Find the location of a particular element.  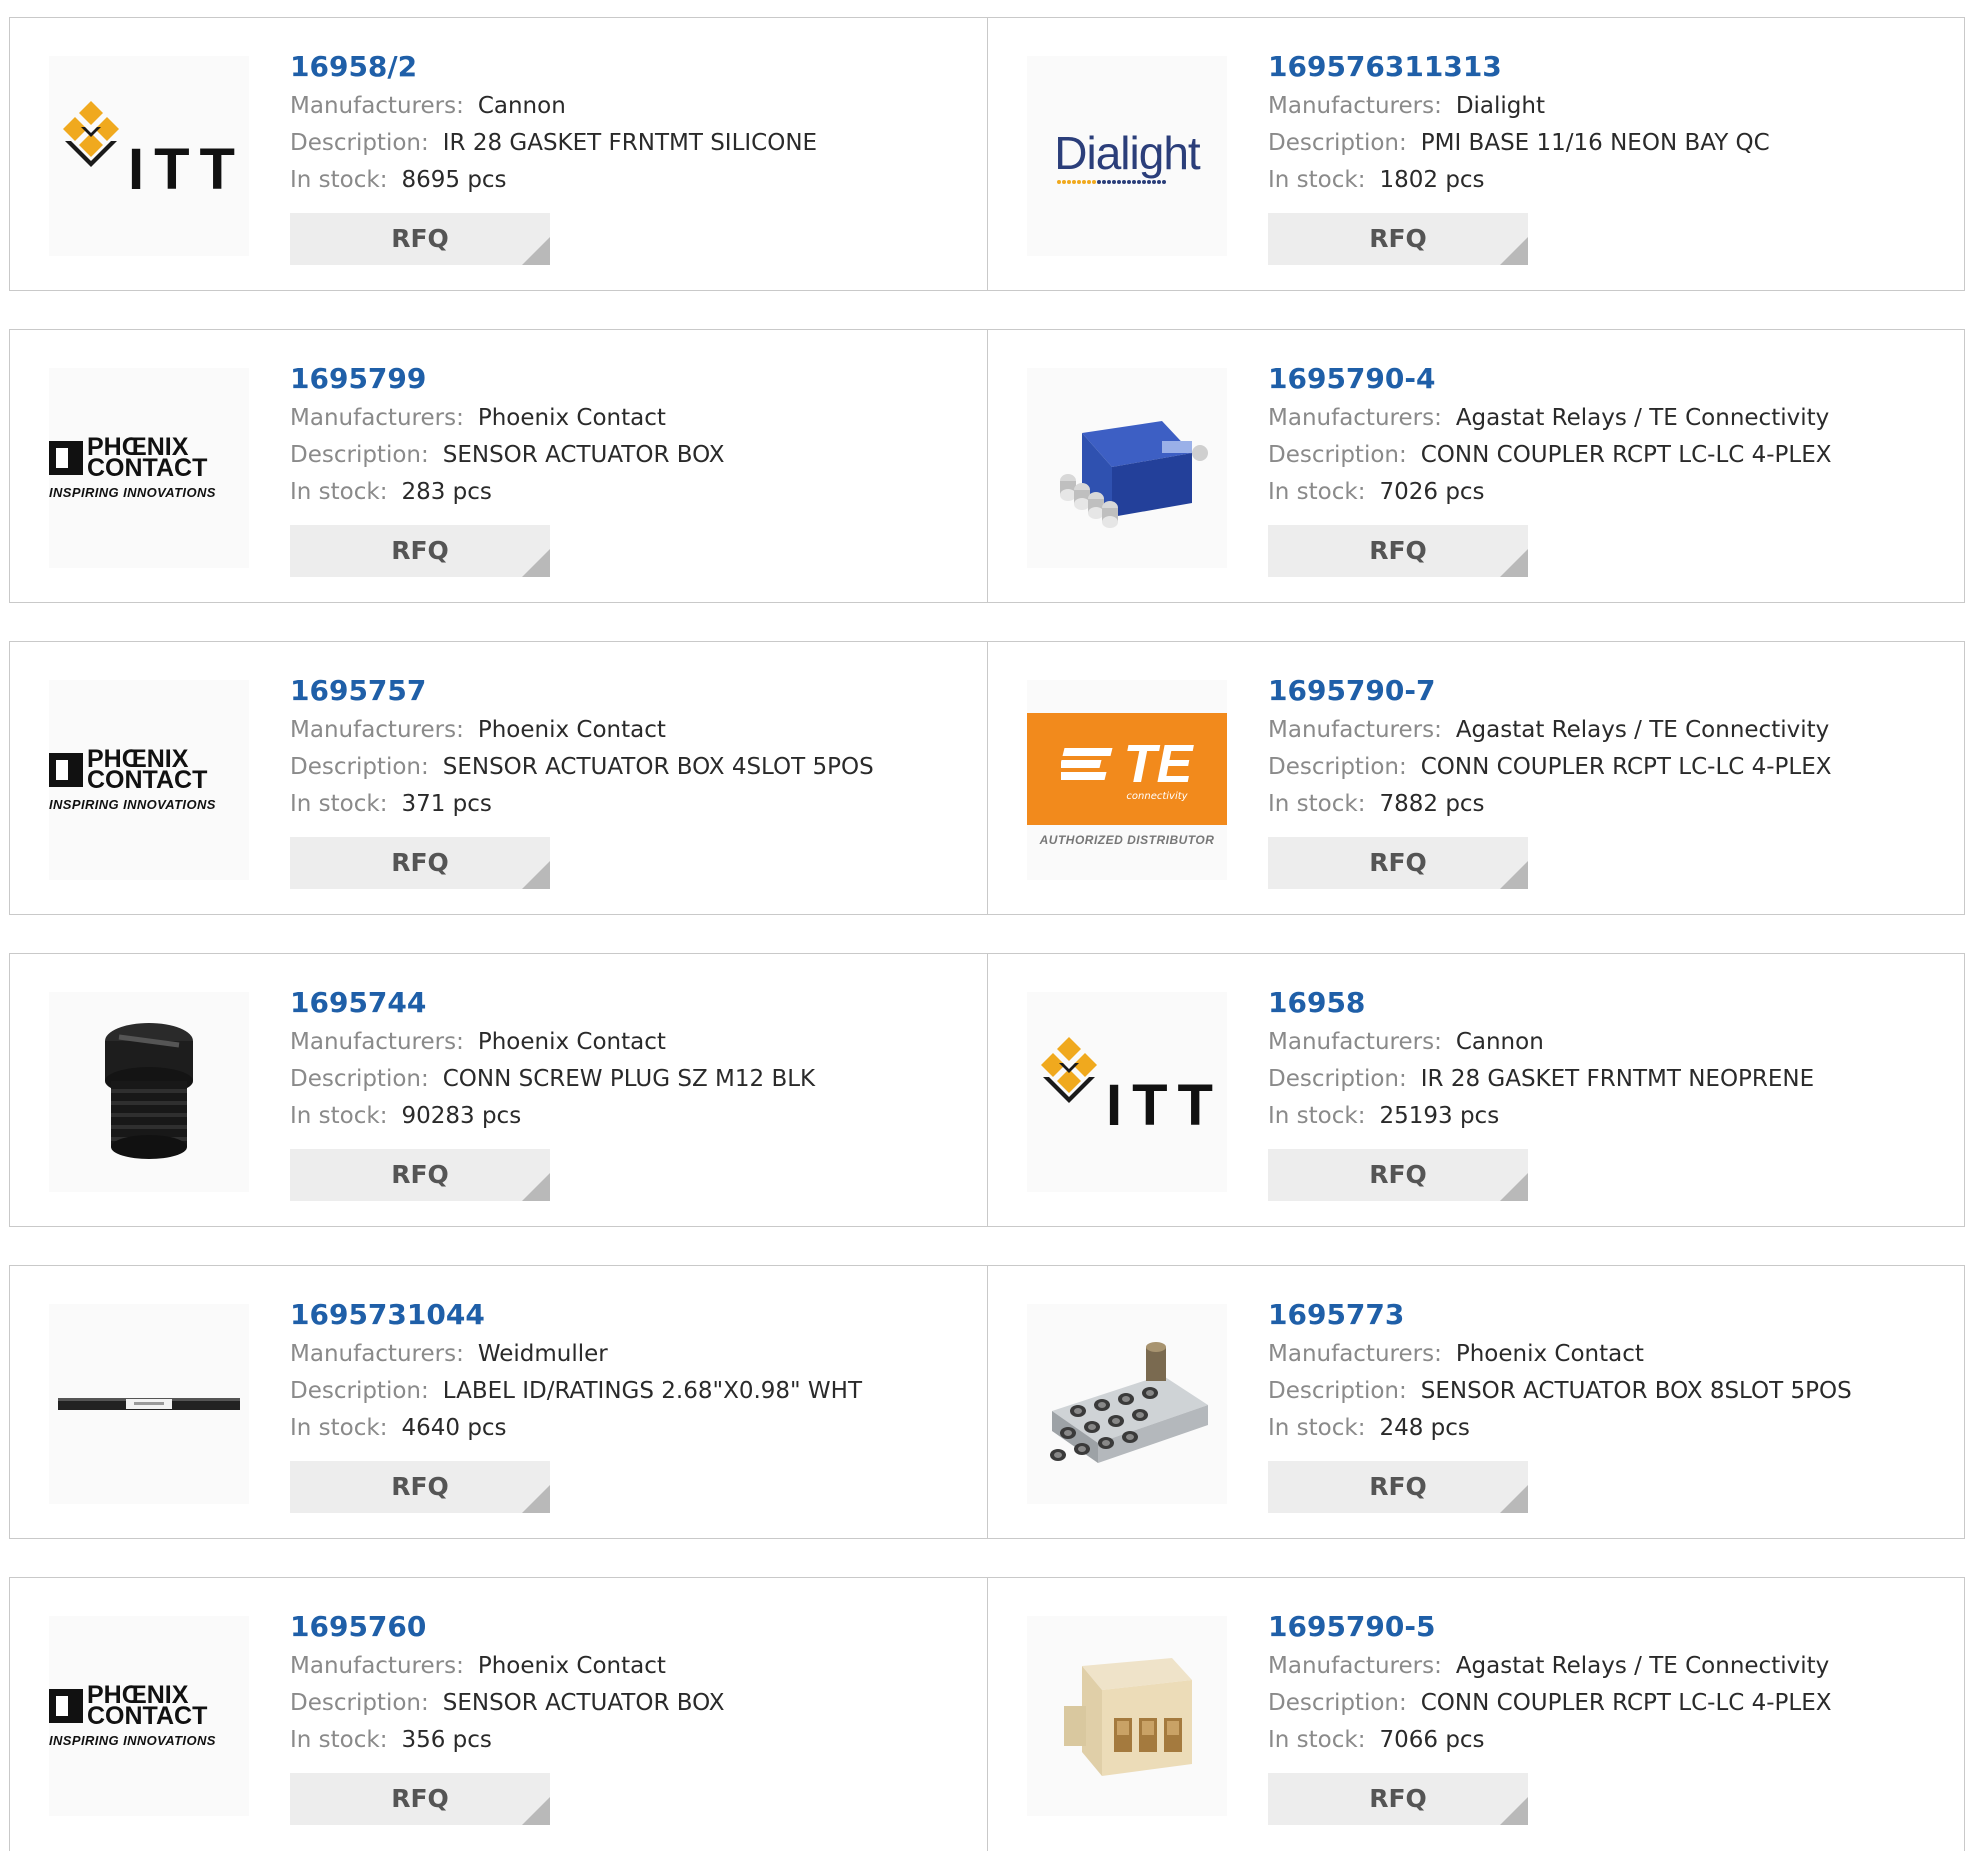

phoenix-contact-logo: PHŒNIX CONTACT INSPIRING INNOVATIONS is located at coordinates (132, 1714).